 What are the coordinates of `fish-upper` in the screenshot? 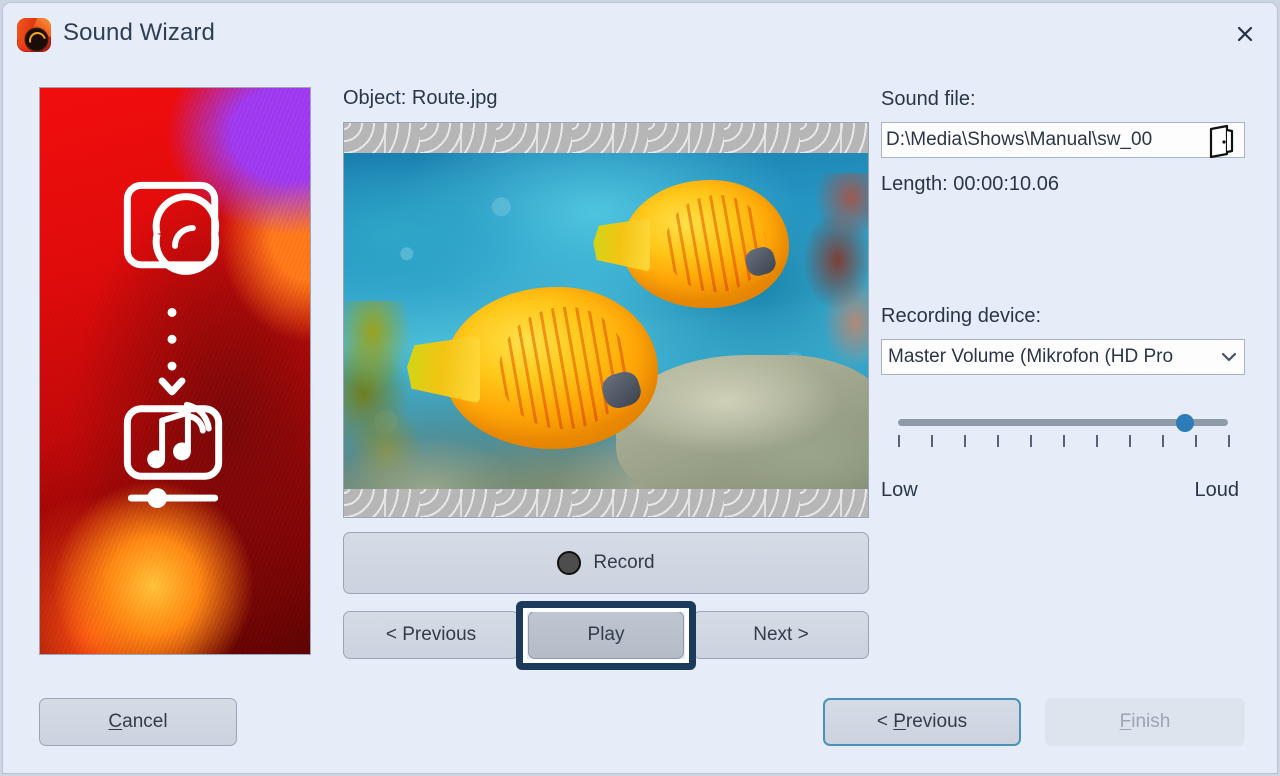 It's located at (691, 243).